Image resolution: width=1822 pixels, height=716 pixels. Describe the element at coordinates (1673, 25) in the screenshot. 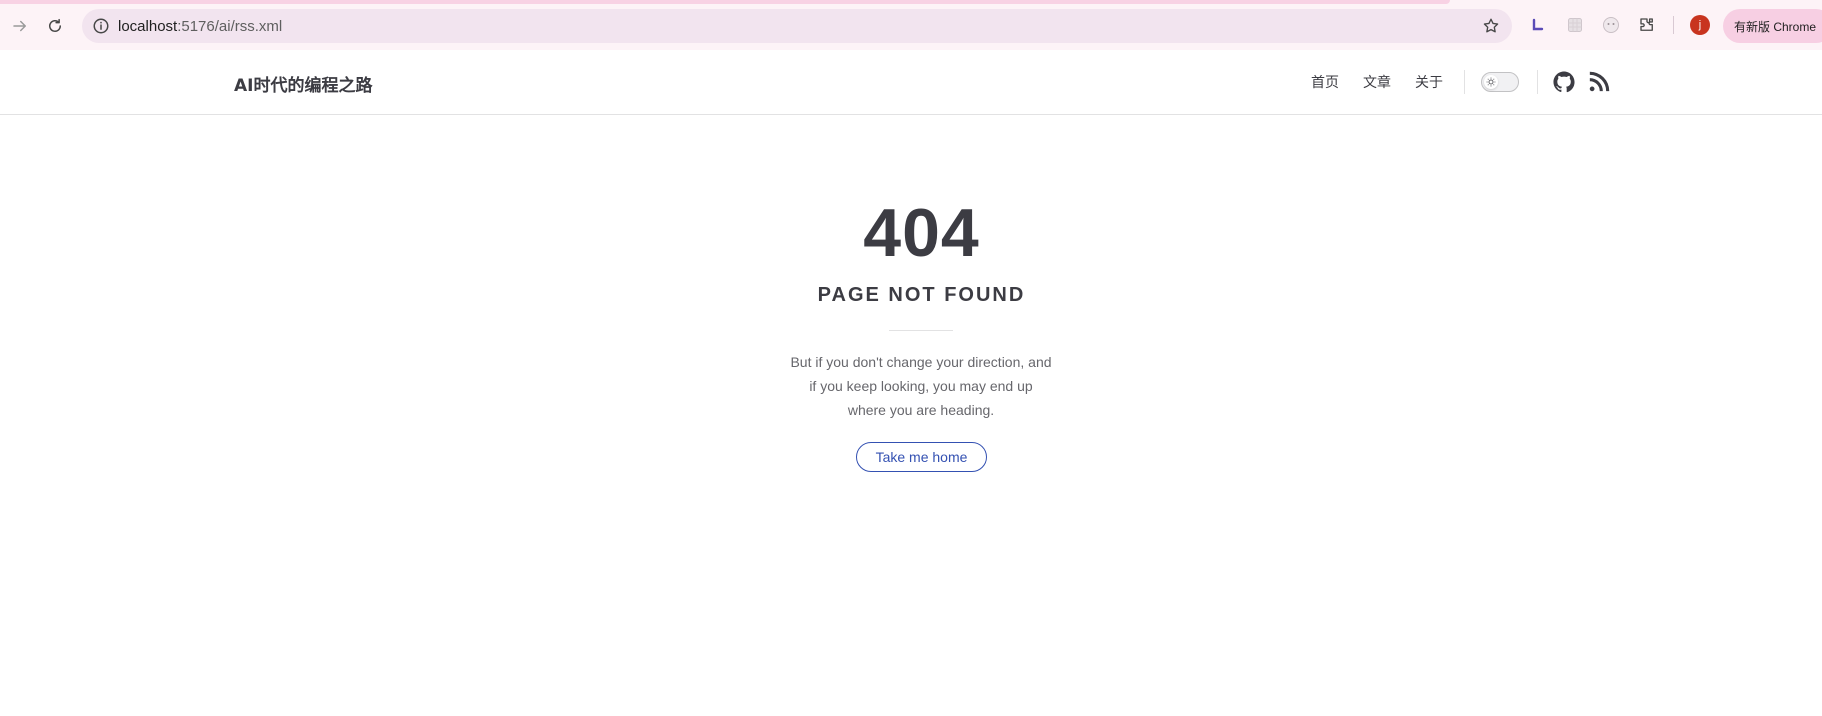

I see `toolbar-separator` at that location.